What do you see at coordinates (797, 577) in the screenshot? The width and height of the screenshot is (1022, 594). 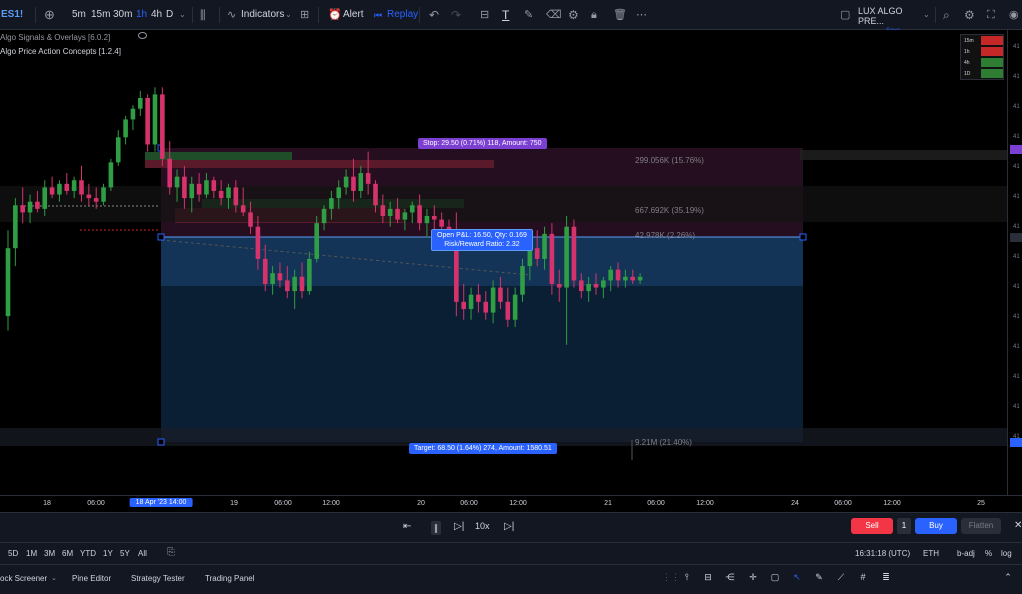 I see `cursor-arrow-icon: ↖` at bounding box center [797, 577].